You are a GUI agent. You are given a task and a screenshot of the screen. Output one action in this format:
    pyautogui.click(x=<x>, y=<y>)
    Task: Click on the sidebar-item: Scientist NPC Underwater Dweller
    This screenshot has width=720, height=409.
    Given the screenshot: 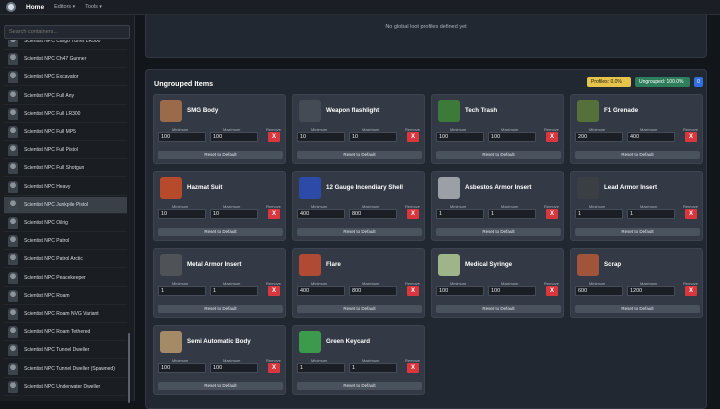 What is the action you would take?
    pyautogui.click(x=65, y=387)
    